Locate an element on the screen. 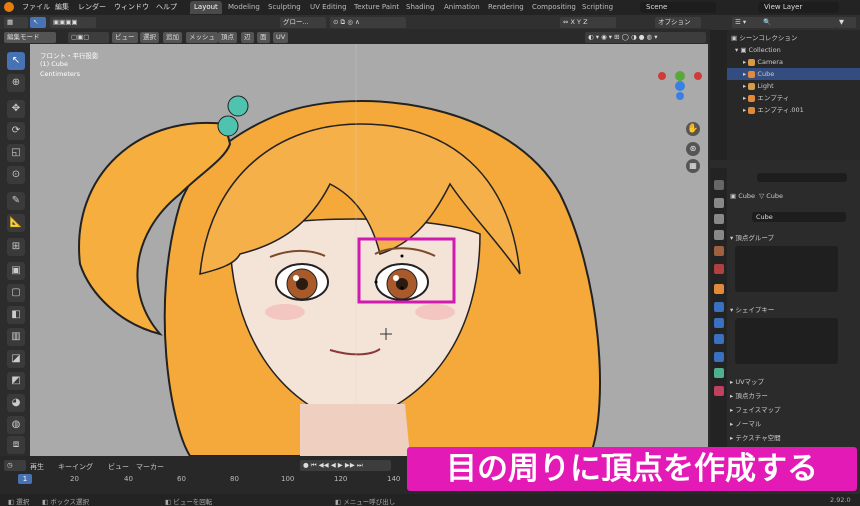 Image resolution: width=860 pixels, height=506 pixels. outliner-row-camera: ▸ Camera is located at coordinates (793, 62).